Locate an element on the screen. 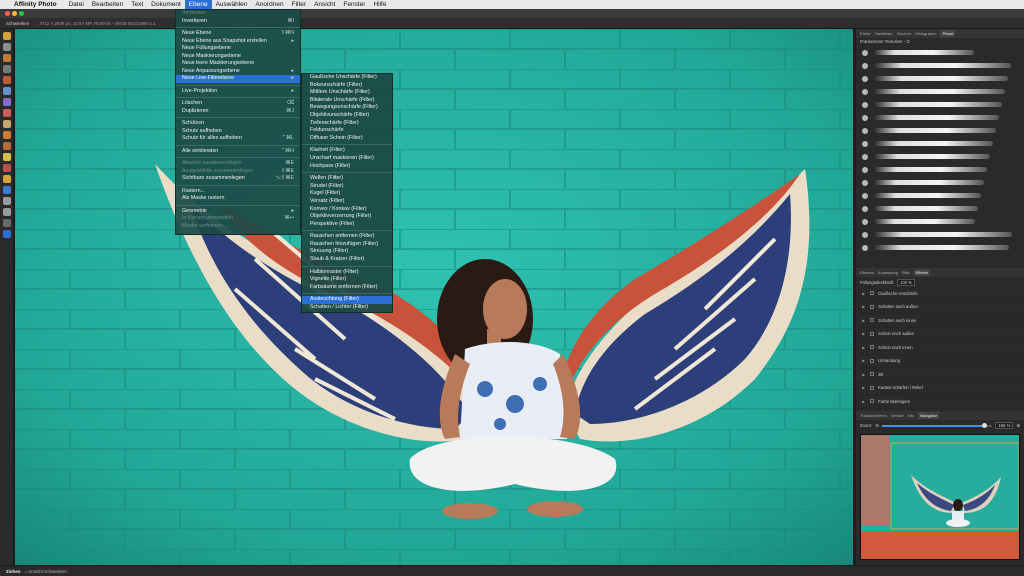 The width and height of the screenshot is (1024, 576). marquee-tool-icon is located at coordinates (7, 91).